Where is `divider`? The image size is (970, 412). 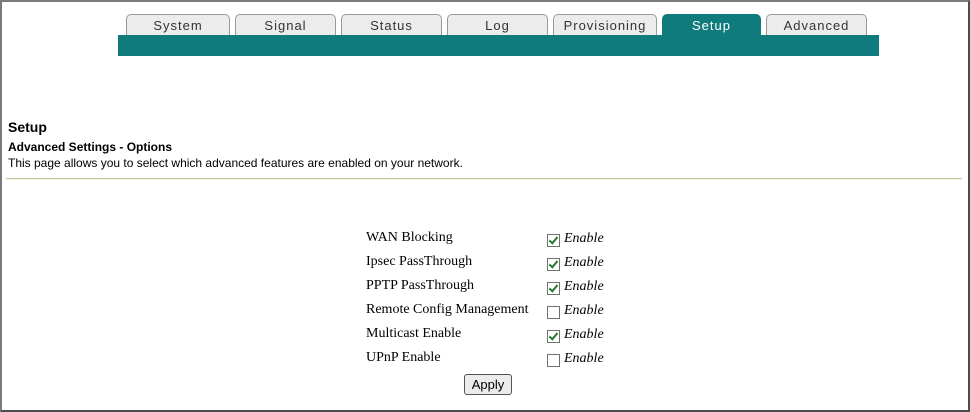
divider is located at coordinates (484, 179).